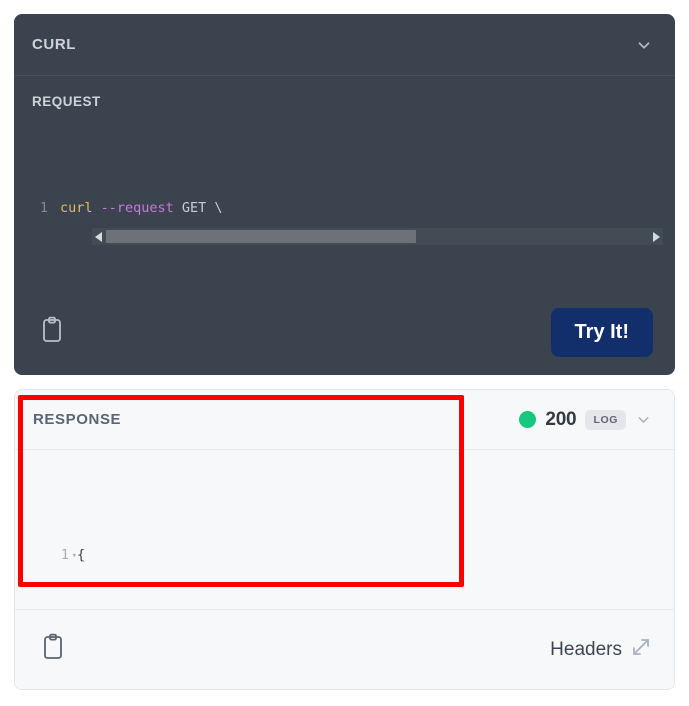  I want to click on curl-panel-title: CURL, so click(54, 44).